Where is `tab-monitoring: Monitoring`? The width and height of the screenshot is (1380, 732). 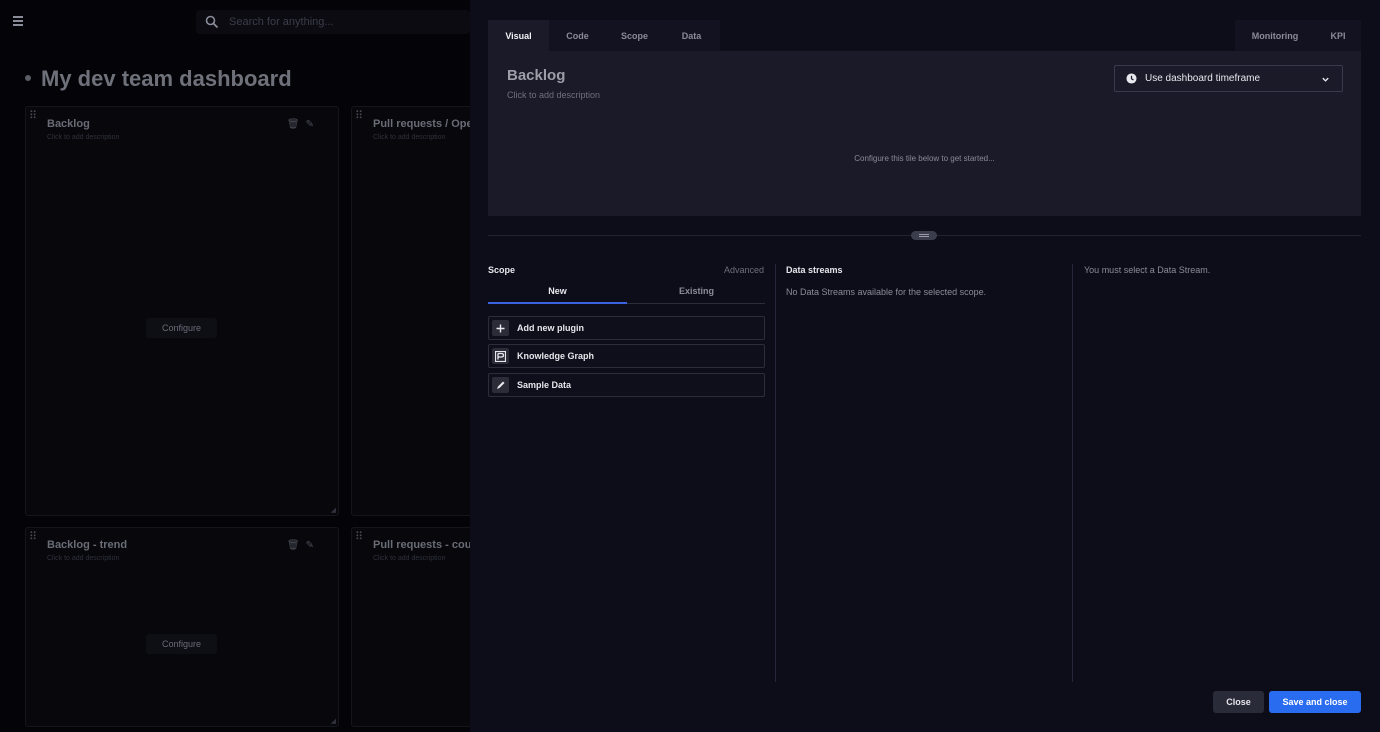
tab-monitoring: Monitoring is located at coordinates (1275, 35).